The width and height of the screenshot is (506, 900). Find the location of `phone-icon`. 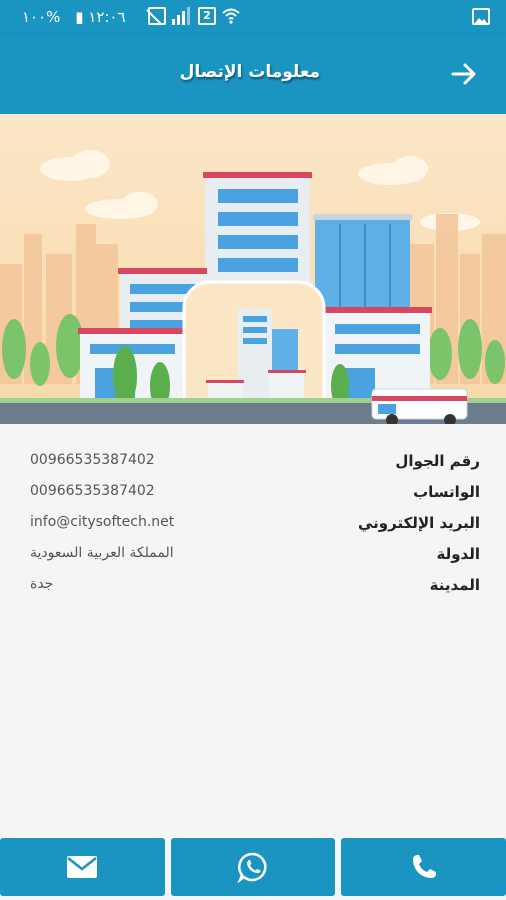

phone-icon is located at coordinates (424, 866).